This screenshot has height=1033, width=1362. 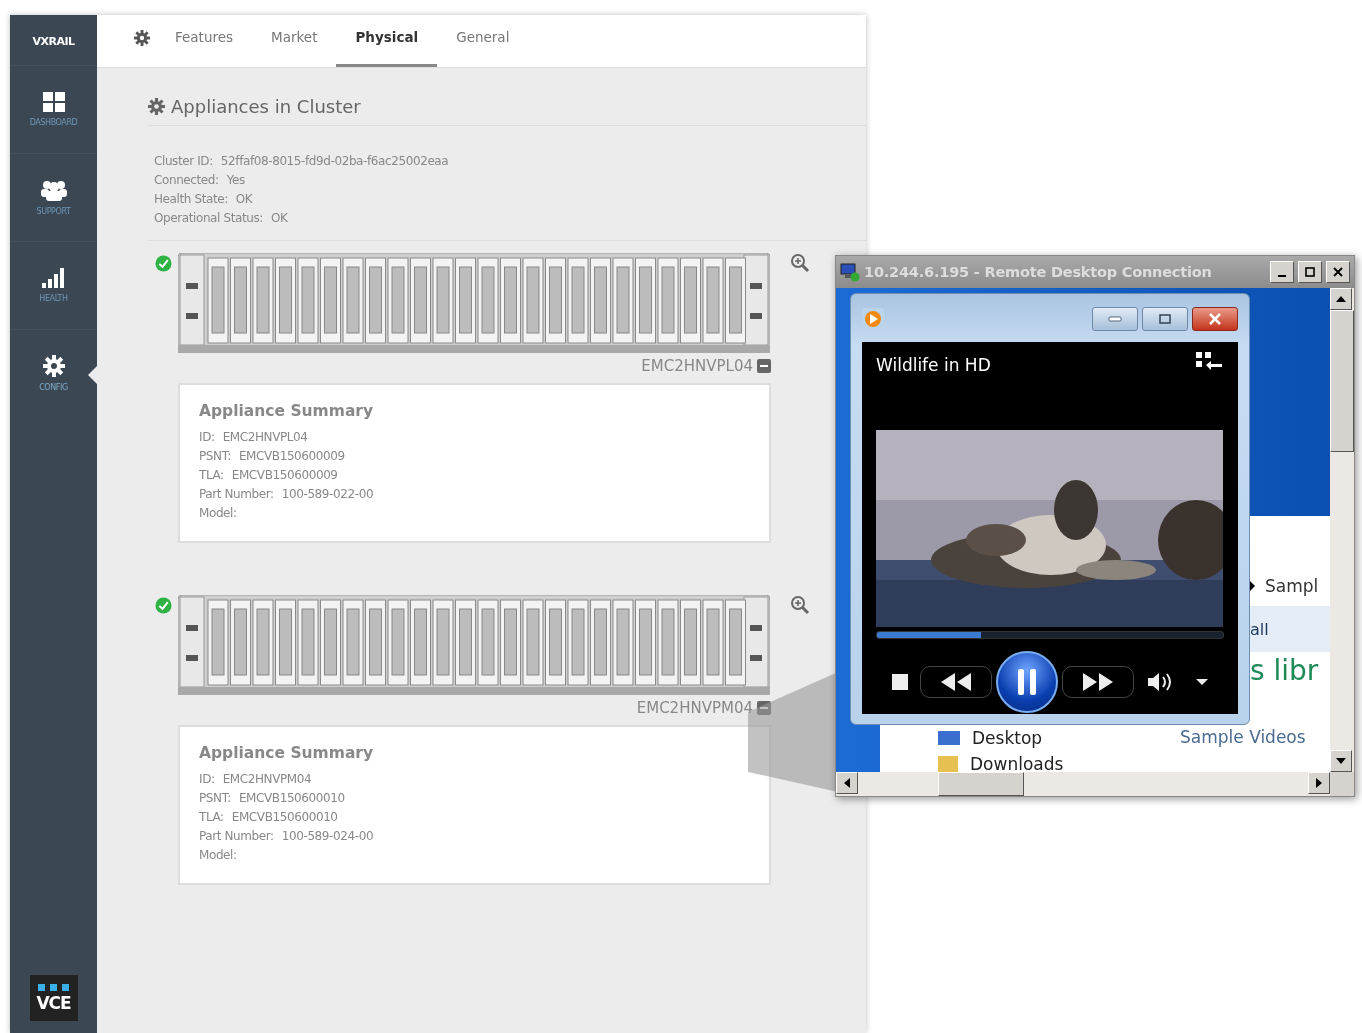 I want to click on fast-forward-icon, so click(x=1098, y=682).